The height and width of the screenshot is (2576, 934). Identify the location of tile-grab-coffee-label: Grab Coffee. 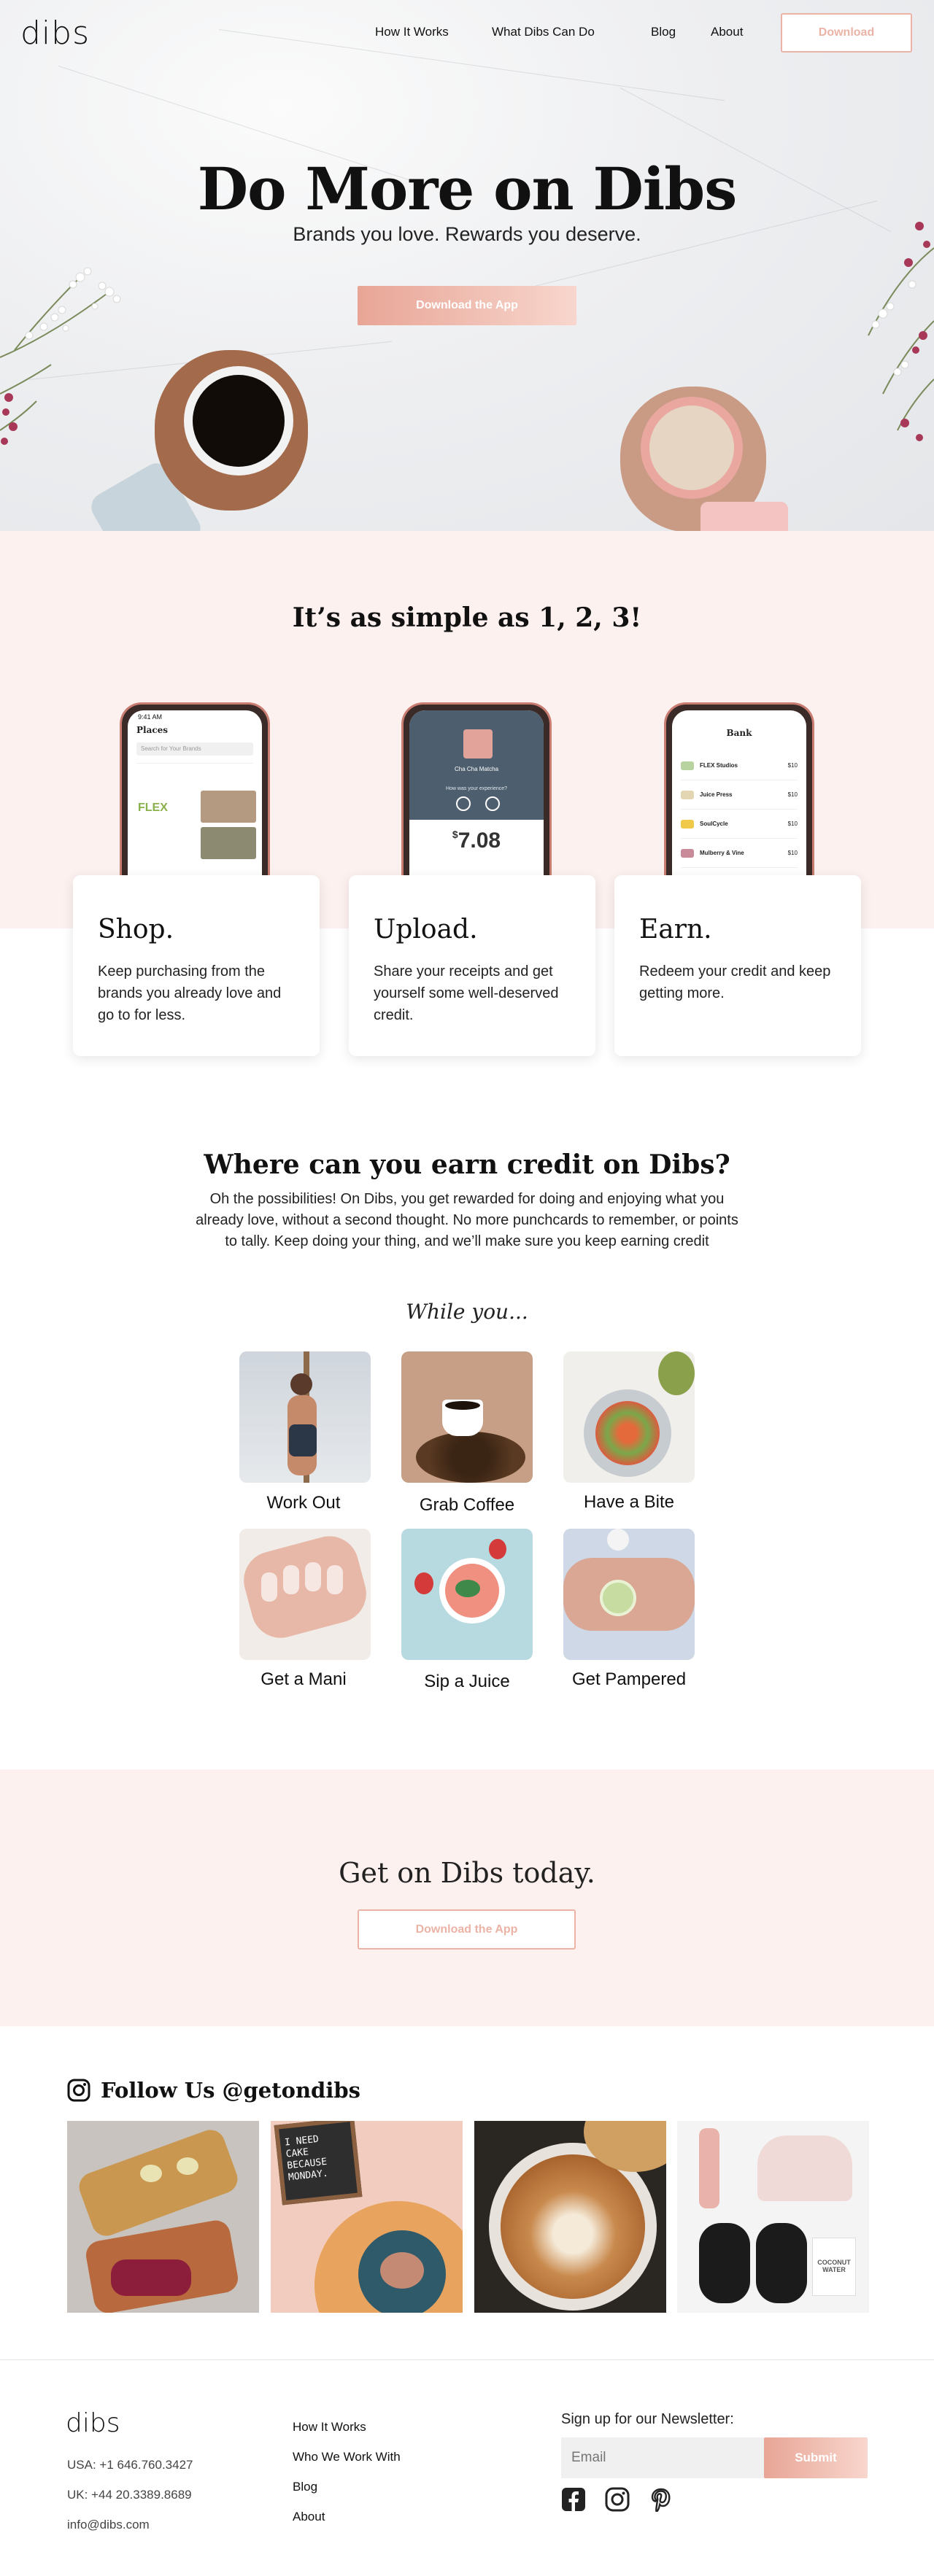
(467, 1505).